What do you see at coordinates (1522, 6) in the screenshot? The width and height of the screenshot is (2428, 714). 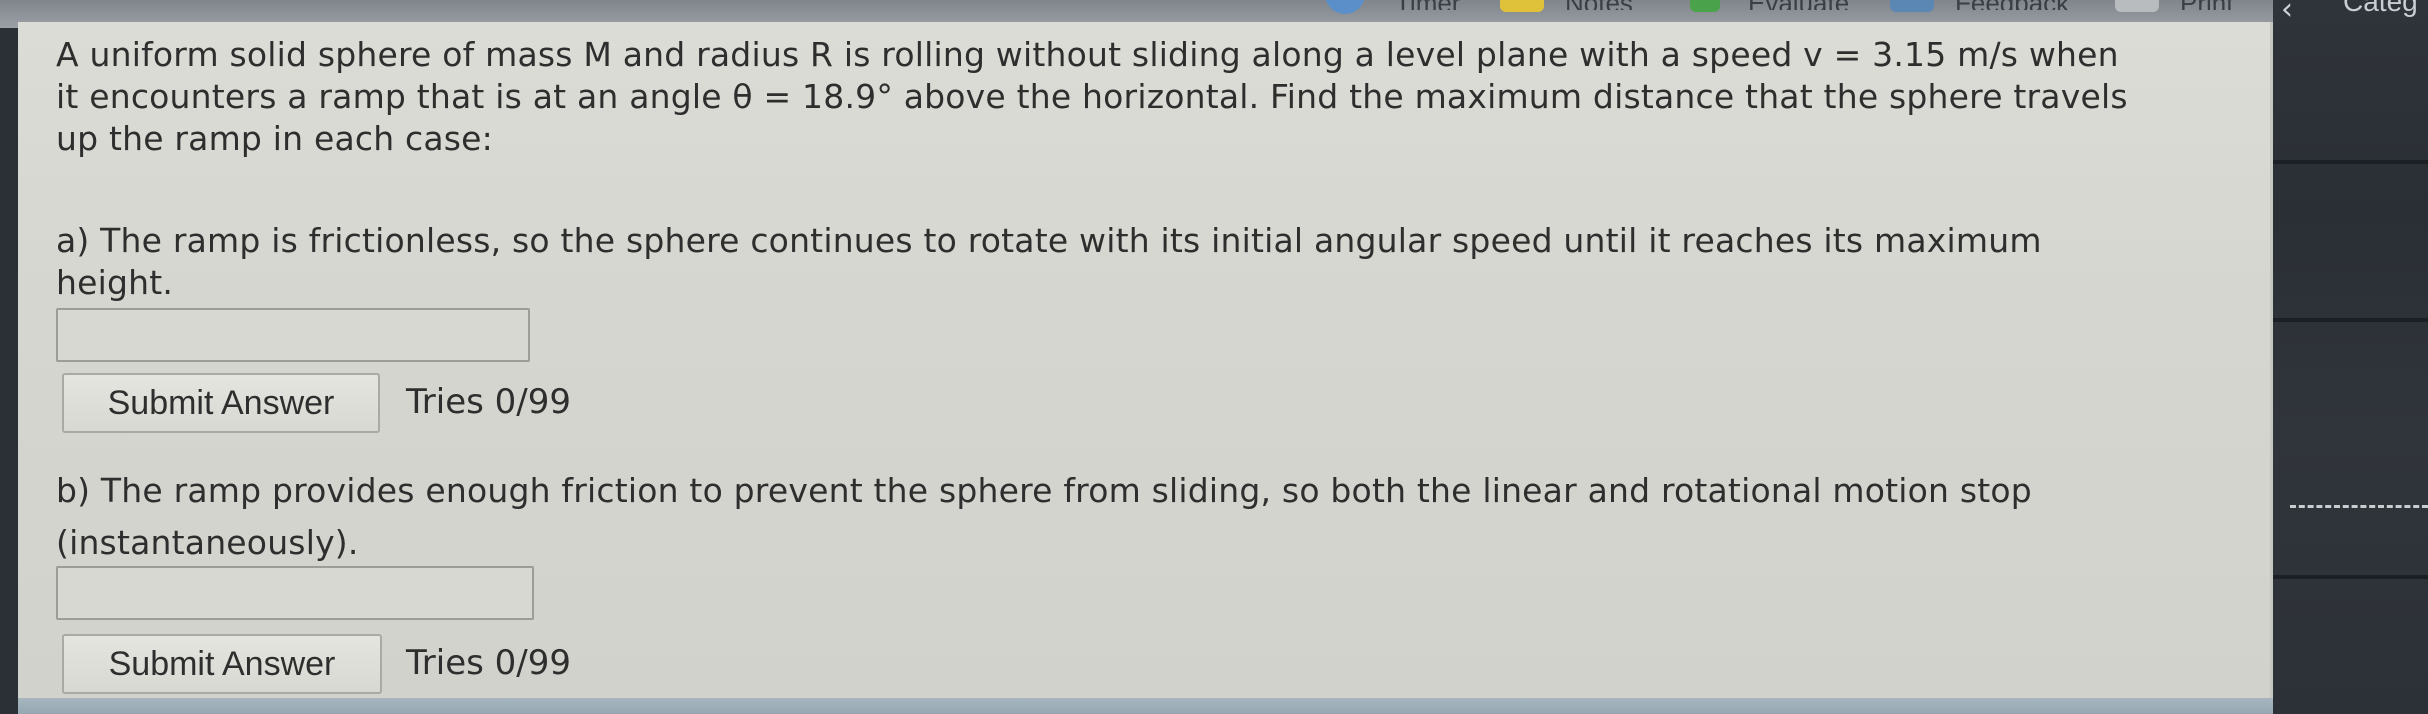 I see `notes-icon` at bounding box center [1522, 6].